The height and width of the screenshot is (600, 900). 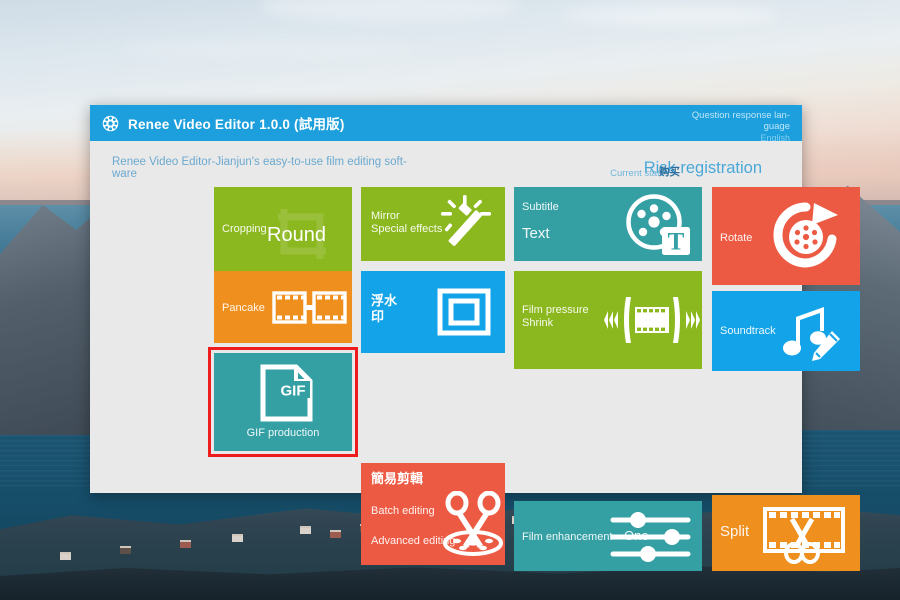 What do you see at coordinates (676, 242) in the screenshot?
I see `svg-text: T` at bounding box center [676, 242].